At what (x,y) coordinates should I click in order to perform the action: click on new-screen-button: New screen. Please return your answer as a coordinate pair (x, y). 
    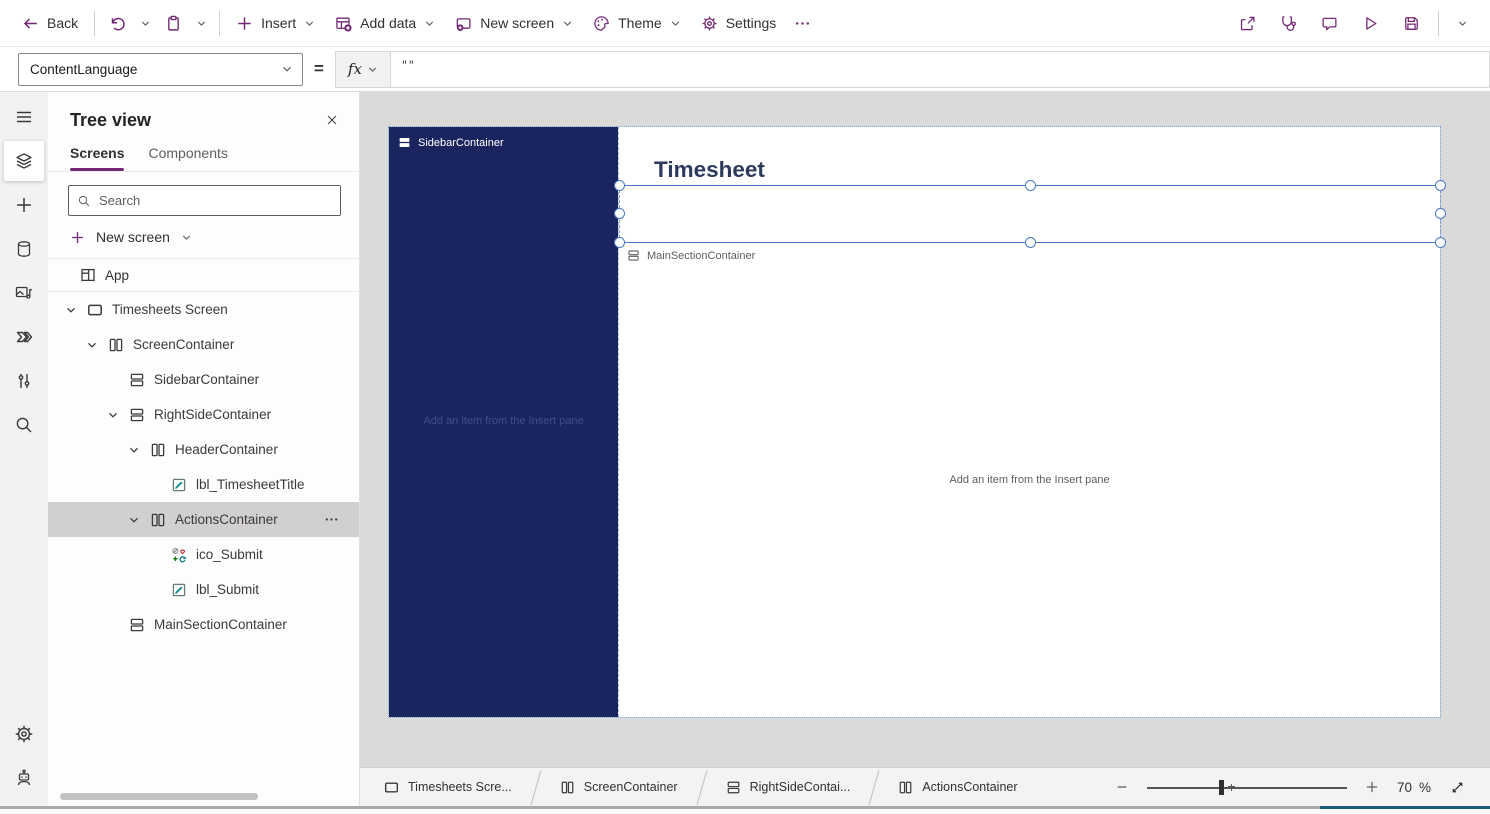
    Looking at the image, I should click on (514, 23).